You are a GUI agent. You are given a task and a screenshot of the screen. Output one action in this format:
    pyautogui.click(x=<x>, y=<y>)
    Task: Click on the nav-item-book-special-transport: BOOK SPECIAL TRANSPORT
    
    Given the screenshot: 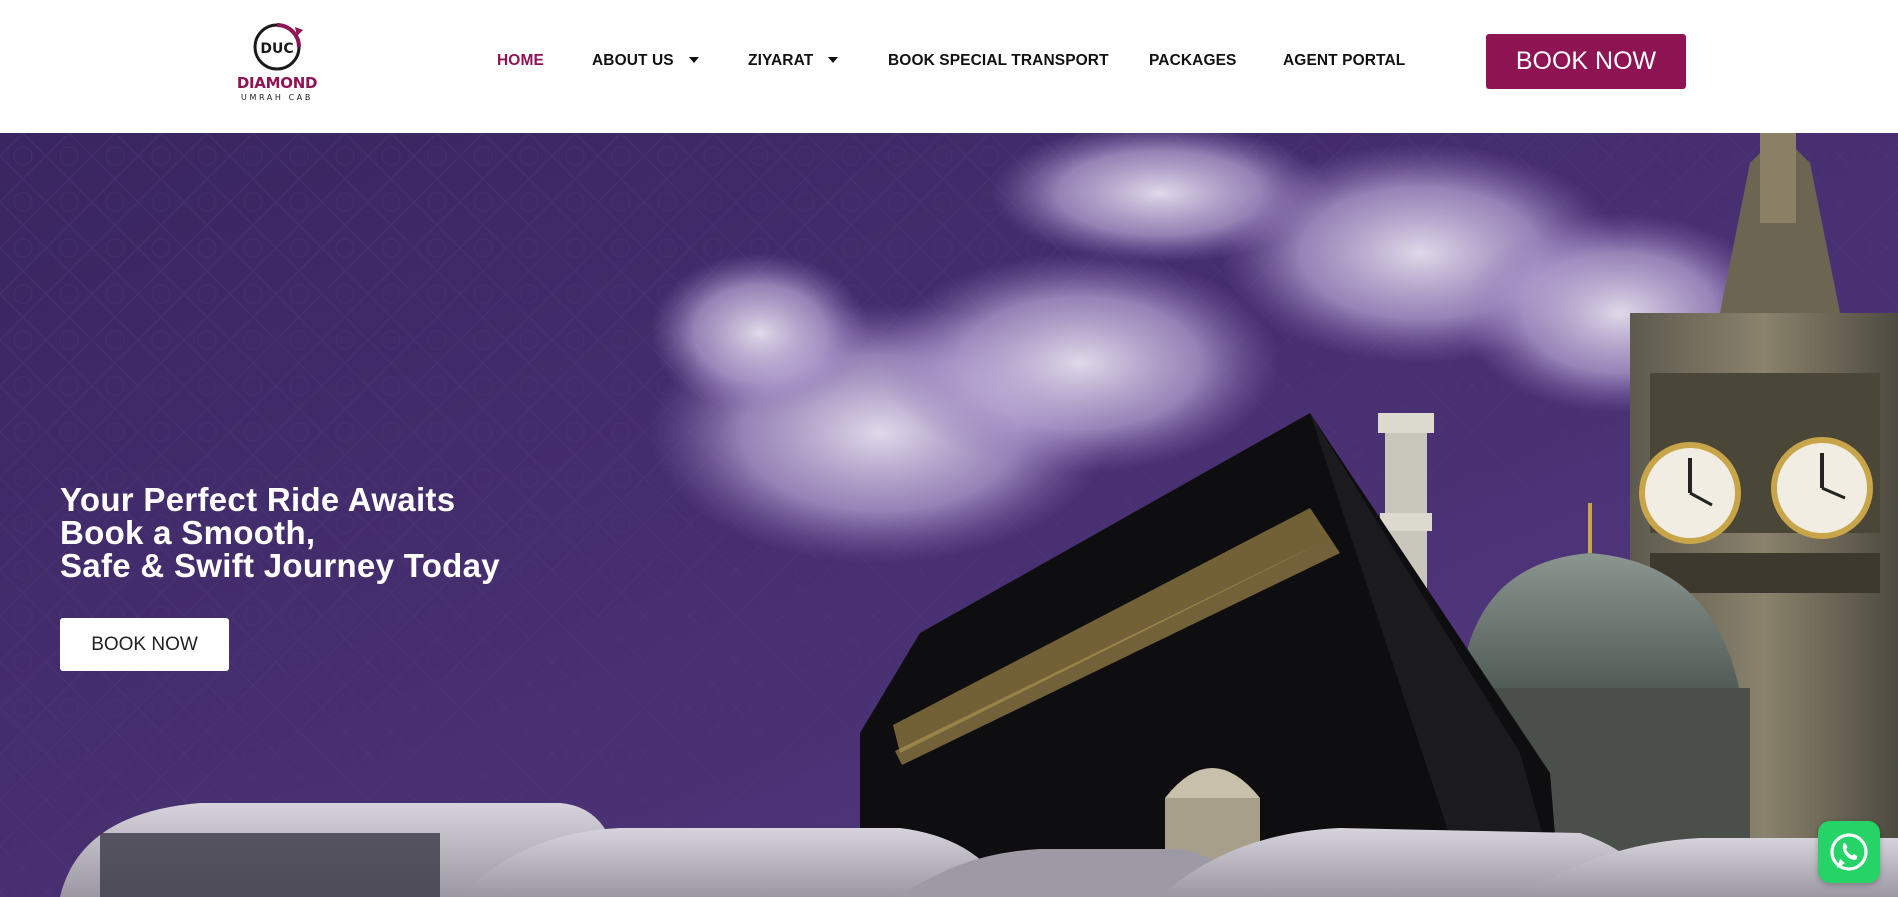 What is the action you would take?
    pyautogui.click(x=998, y=61)
    